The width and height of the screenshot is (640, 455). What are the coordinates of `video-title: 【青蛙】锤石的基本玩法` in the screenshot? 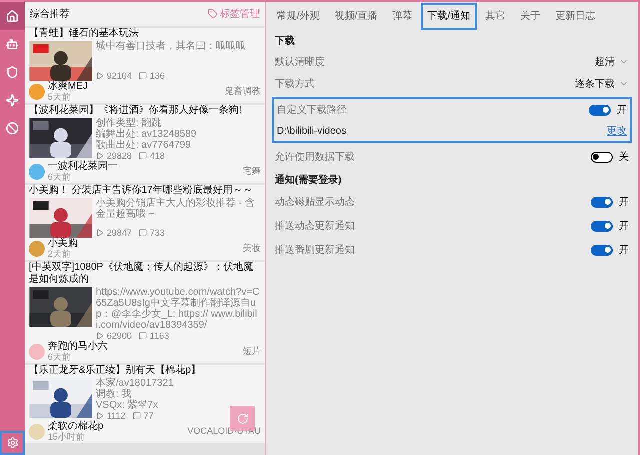 It's located at (84, 34).